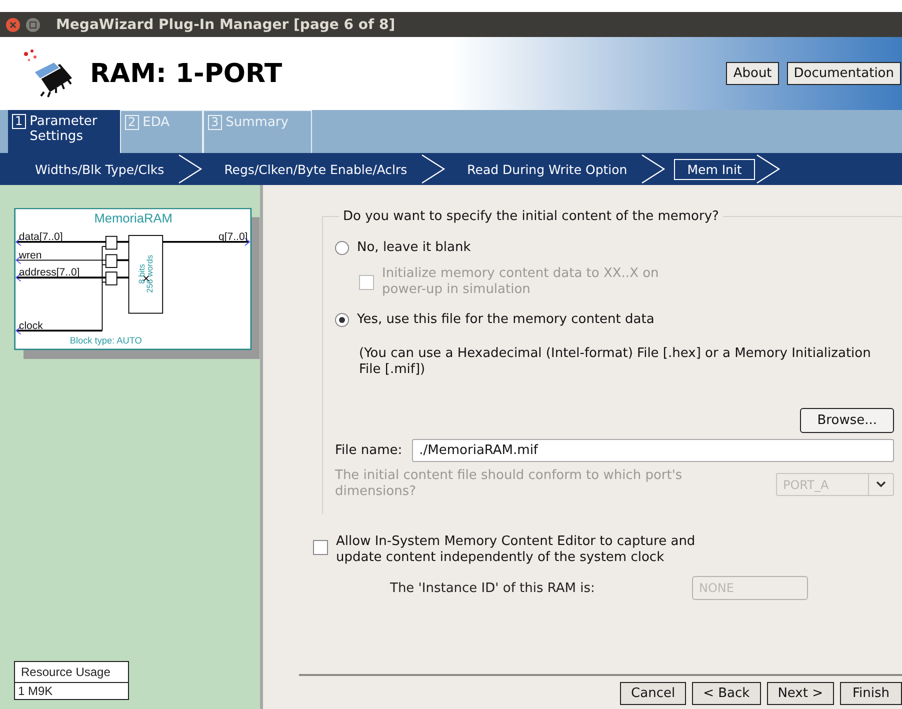 The height and width of the screenshot is (709, 902). I want to click on port-label: q[7..0], so click(233, 237).